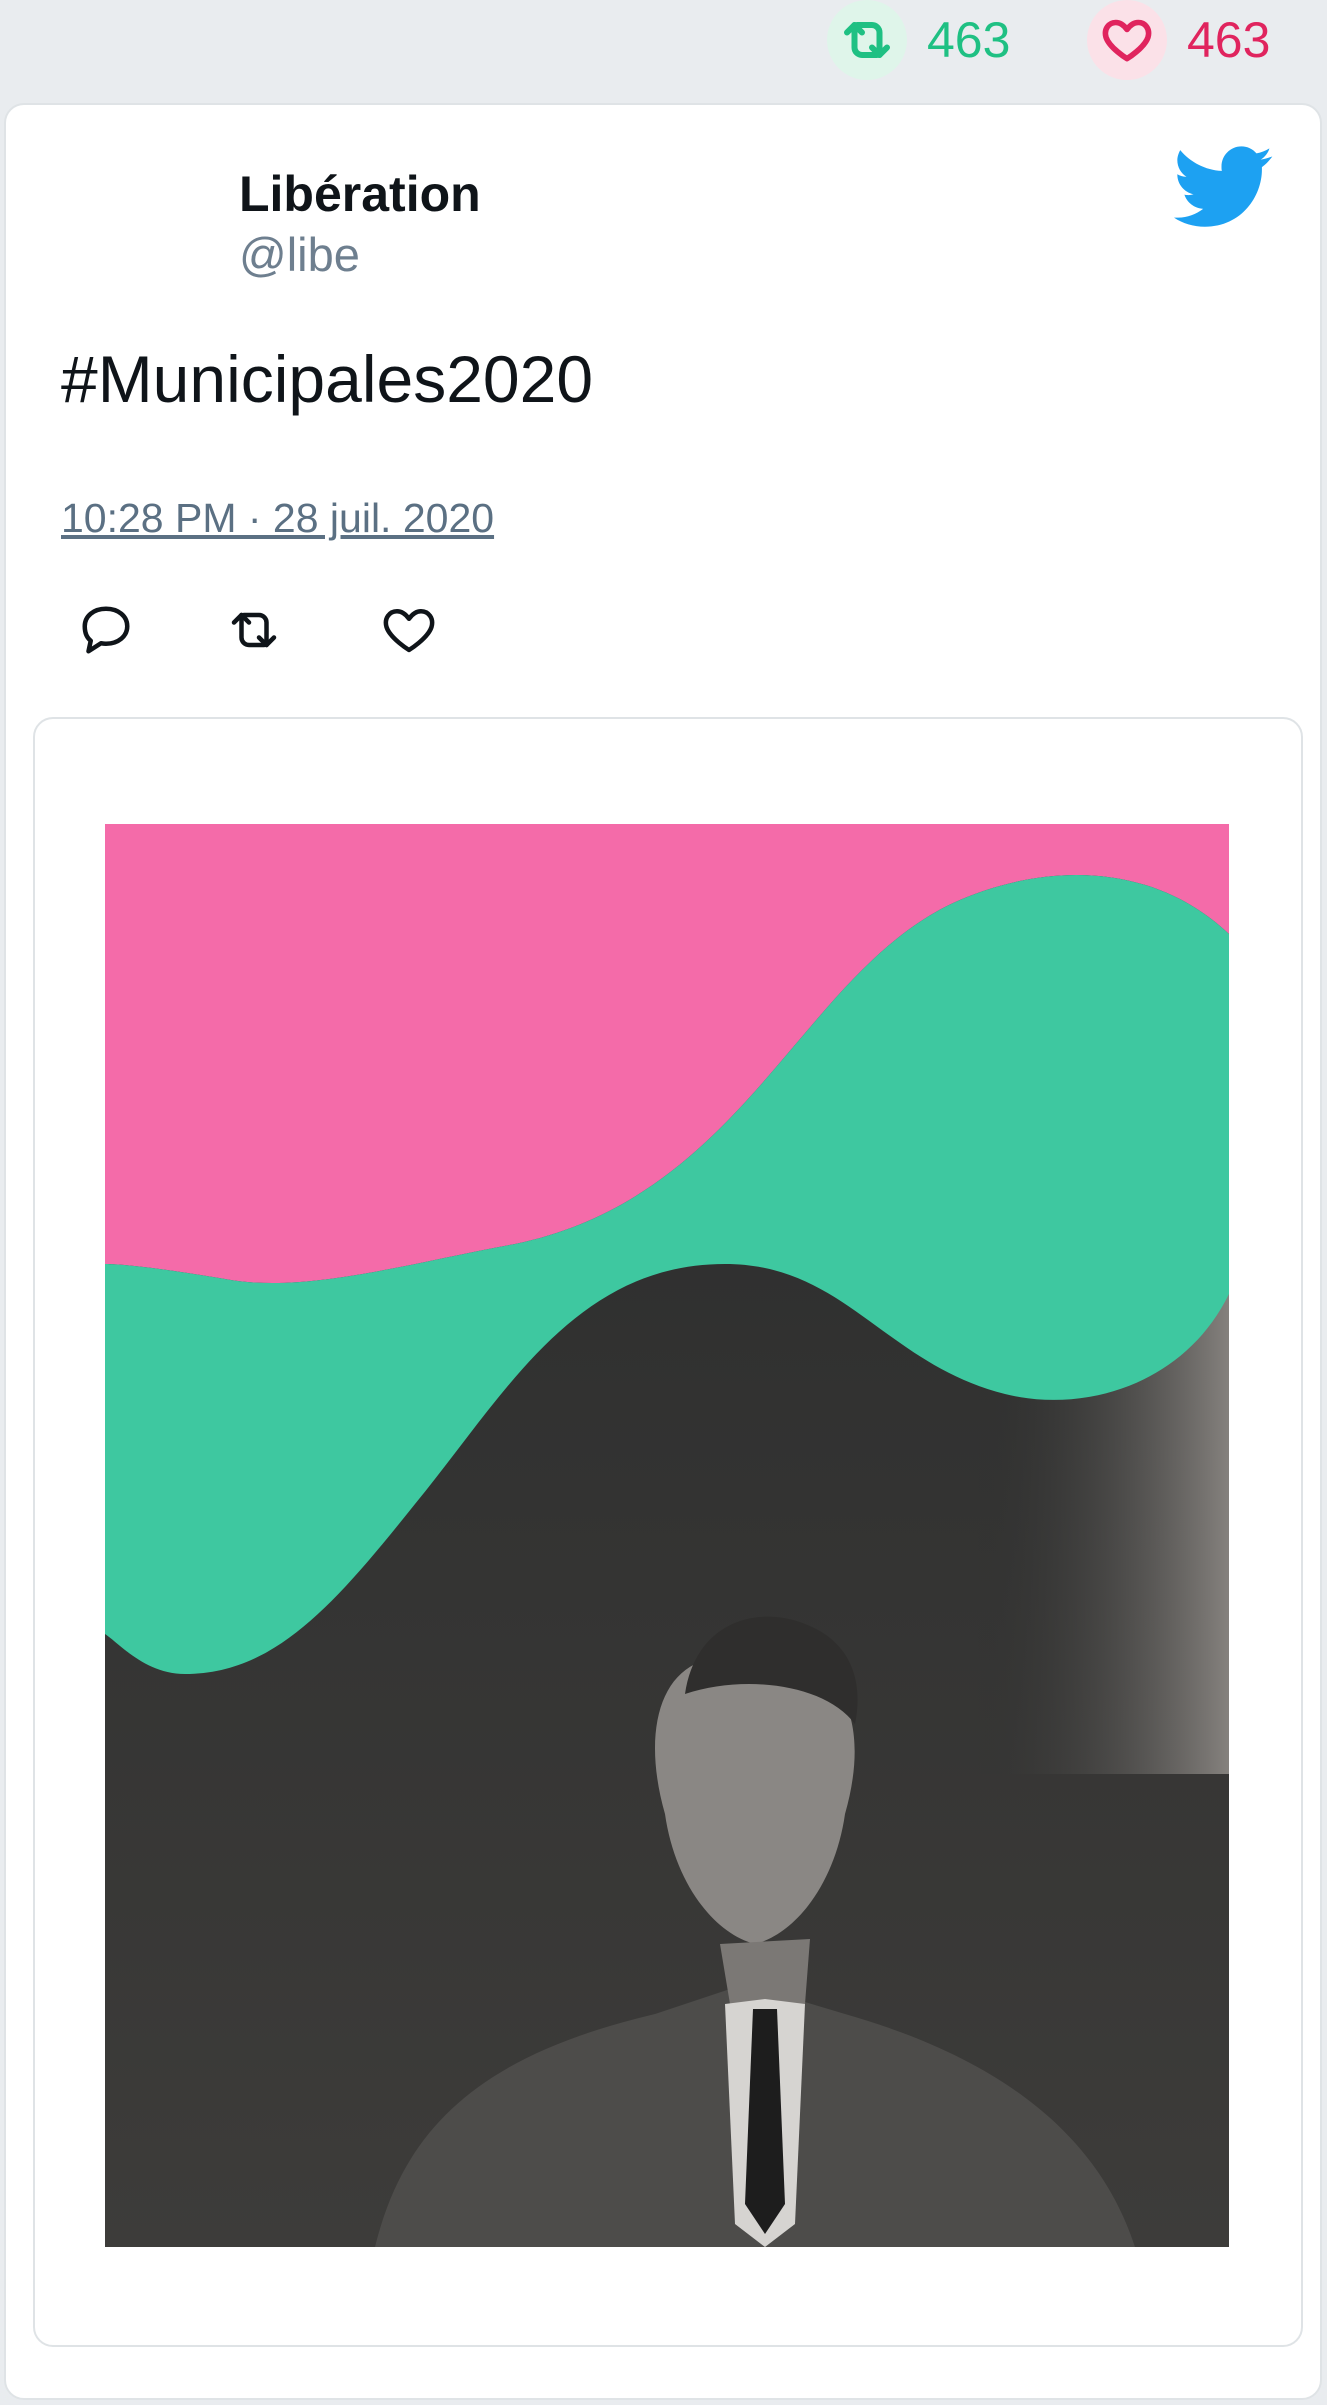 This screenshot has width=1327, height=2405. I want to click on like-count: 463, so click(1229, 40).